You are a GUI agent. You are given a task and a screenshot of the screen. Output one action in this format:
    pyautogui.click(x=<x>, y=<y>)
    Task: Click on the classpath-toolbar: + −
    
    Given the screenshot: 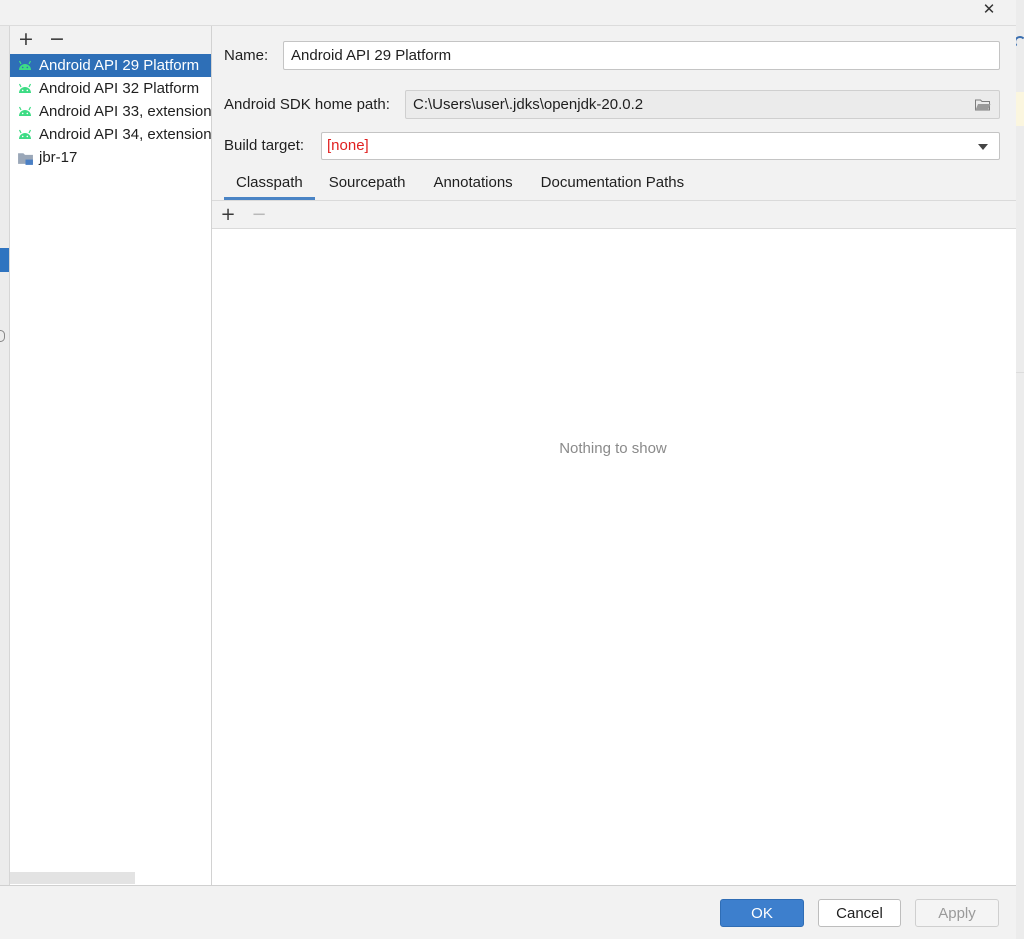 What is the action you would take?
    pyautogui.click(x=614, y=215)
    